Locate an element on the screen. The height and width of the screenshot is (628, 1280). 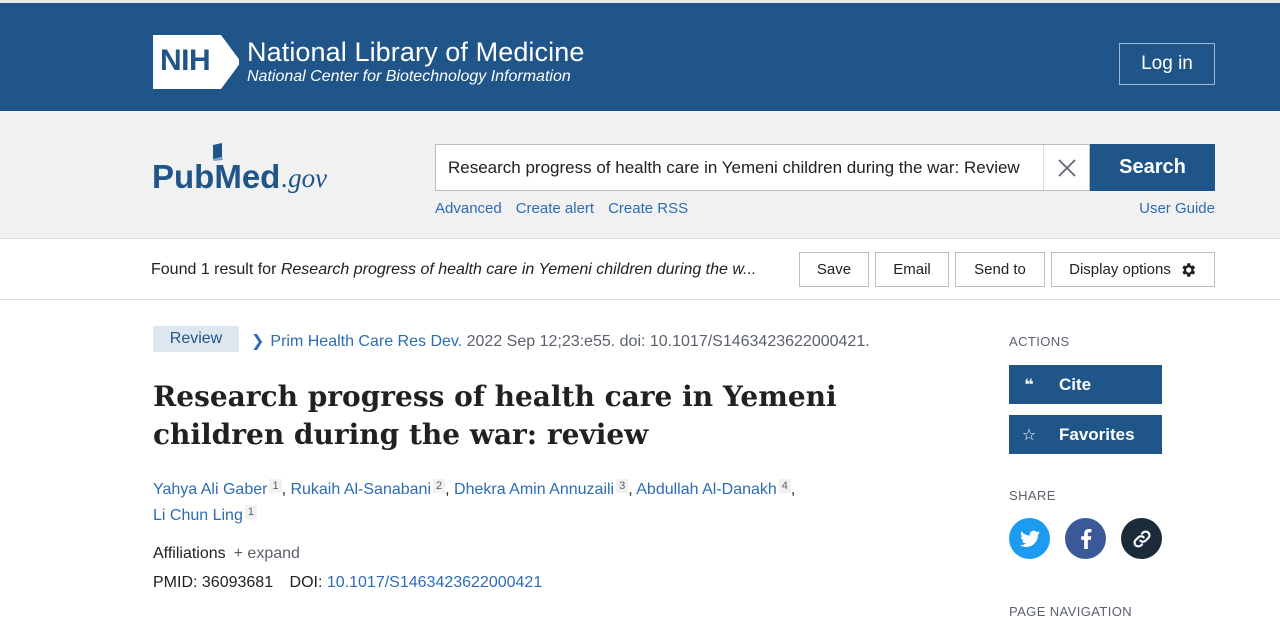
author-link: Rukaih Al-Sanabani is located at coordinates (360, 489).